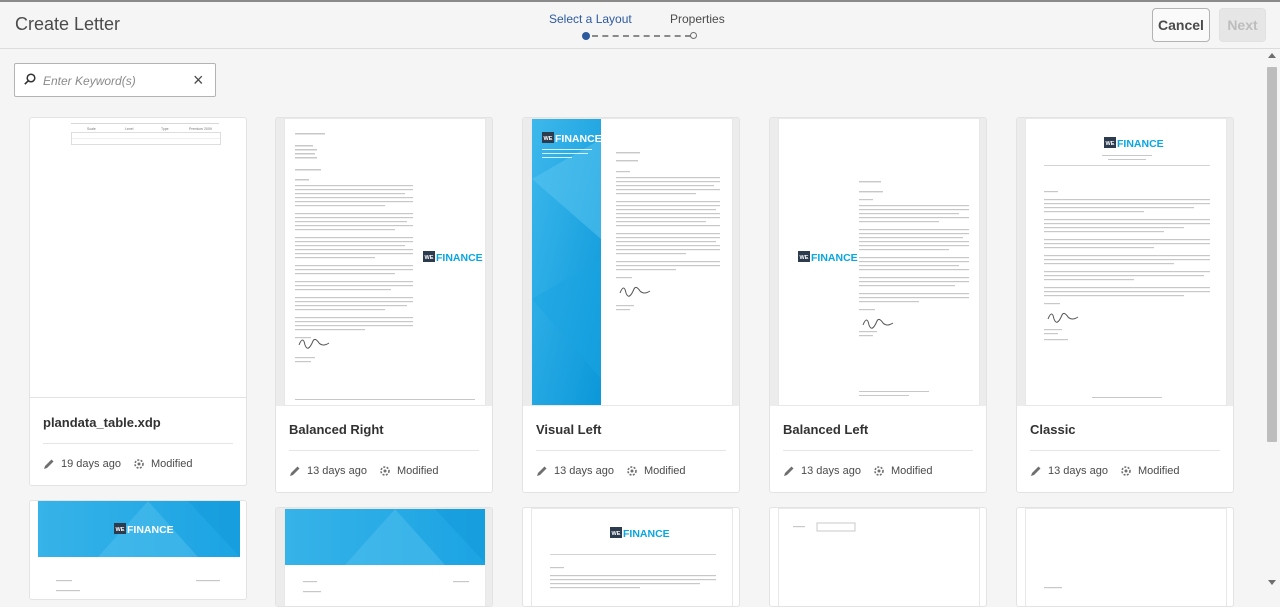 Image resolution: width=1280 pixels, height=607 pixels. What do you see at coordinates (89, 81) in the screenshot?
I see `search-input: Enter Keyword(s)` at bounding box center [89, 81].